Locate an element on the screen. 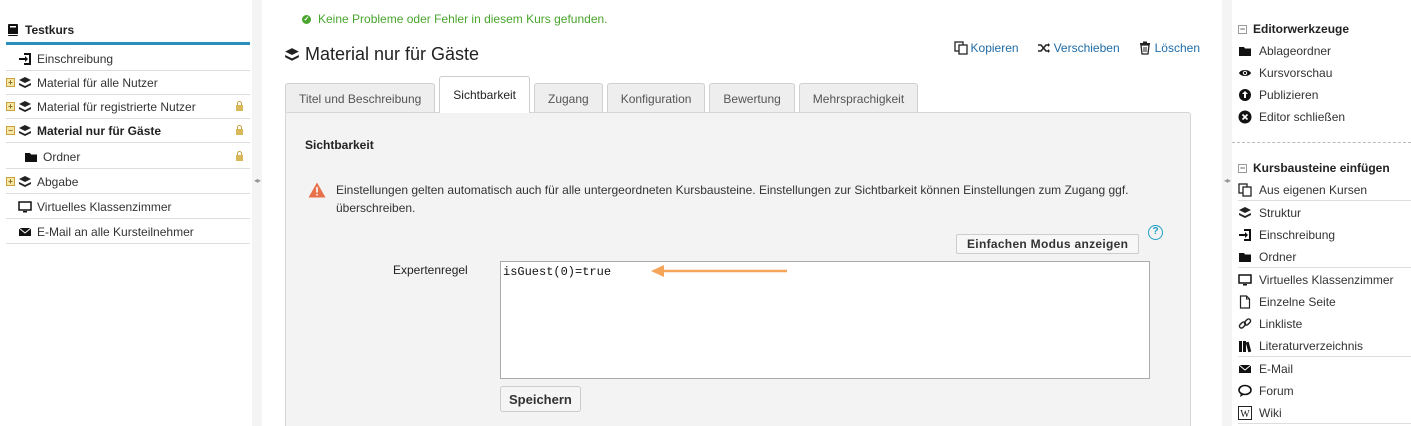 The image size is (1411, 426). insert-label: Ordner is located at coordinates (1278, 256).